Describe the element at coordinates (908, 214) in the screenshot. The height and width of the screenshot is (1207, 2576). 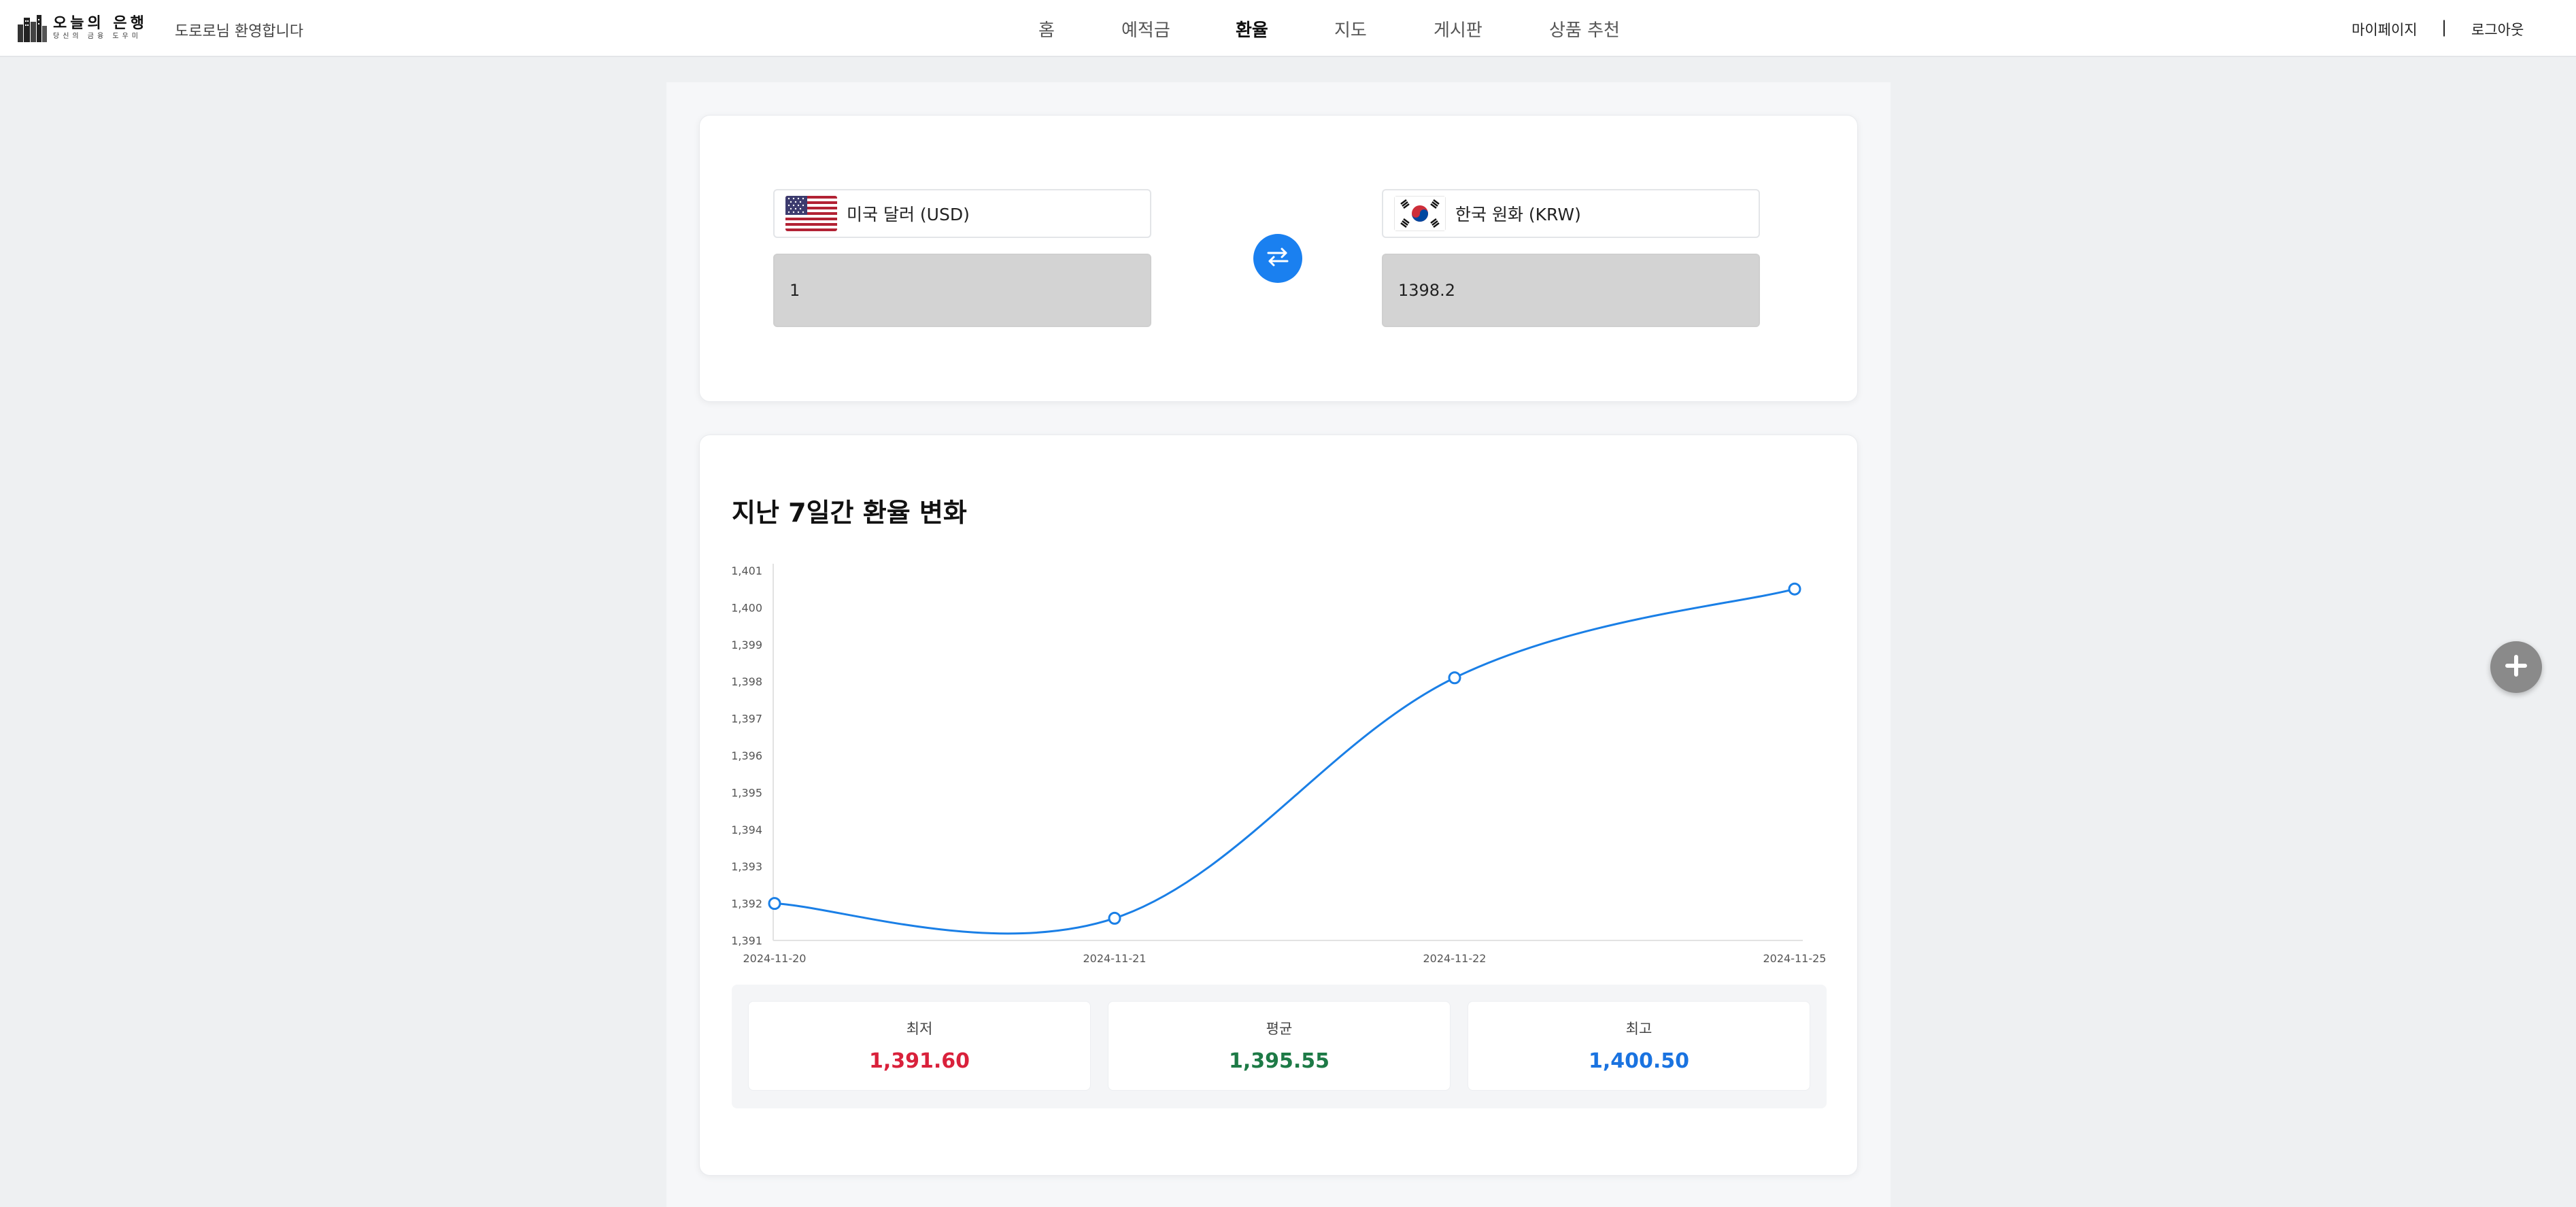
I see `from-currency-label: 미국 달러 (USD)` at that location.